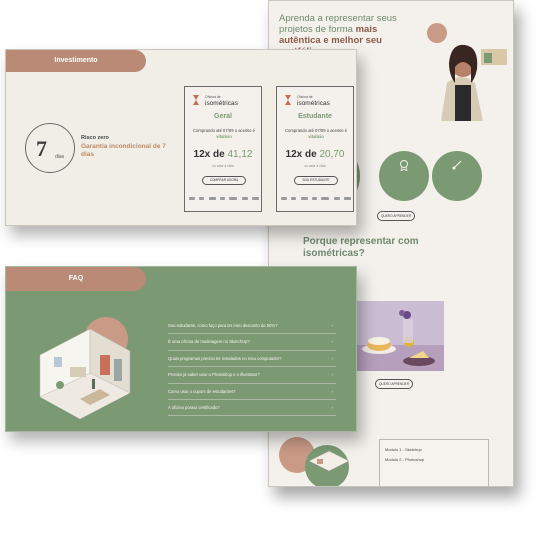  I want to click on student-button: SOU ESTUDANTE, so click(316, 180).